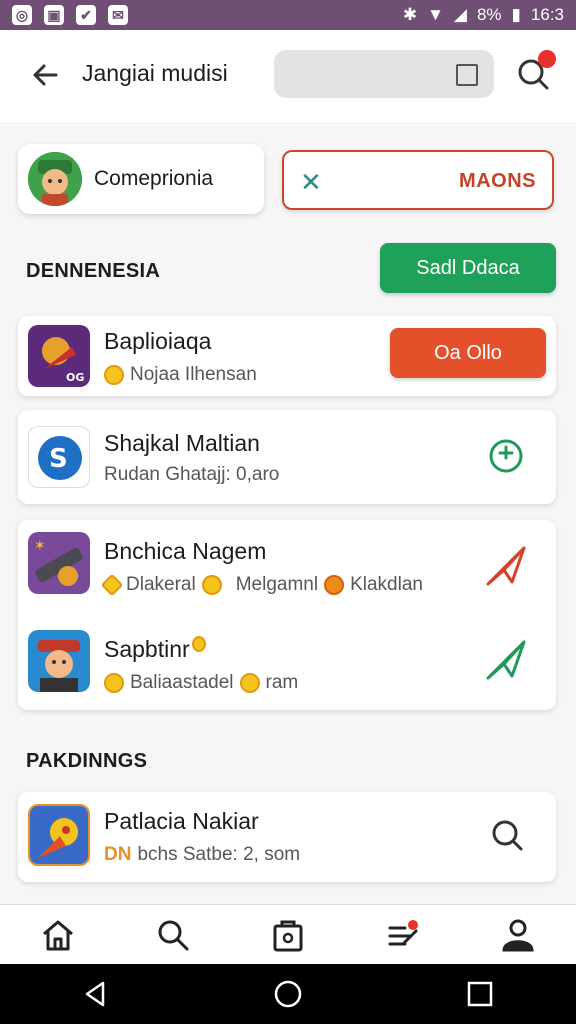 The image size is (576, 1024). What do you see at coordinates (155, 73) in the screenshot?
I see `page-title: Jangiai mudisi` at bounding box center [155, 73].